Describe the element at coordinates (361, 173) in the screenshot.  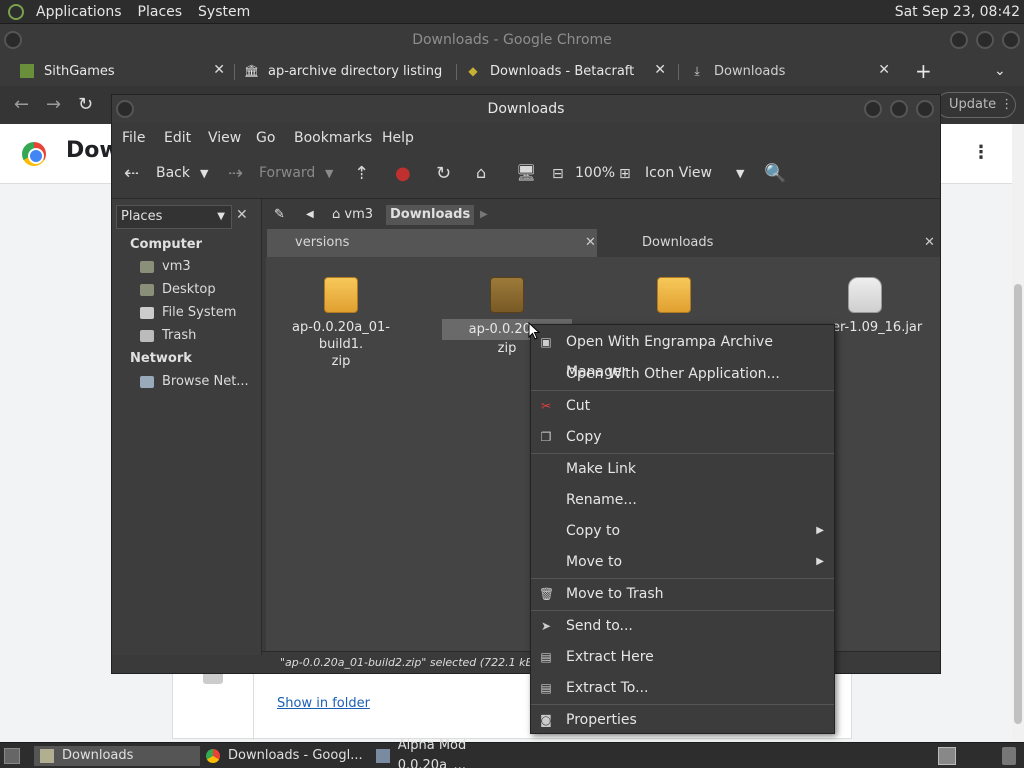
I see `up-arrow-icon: ⇡` at that location.